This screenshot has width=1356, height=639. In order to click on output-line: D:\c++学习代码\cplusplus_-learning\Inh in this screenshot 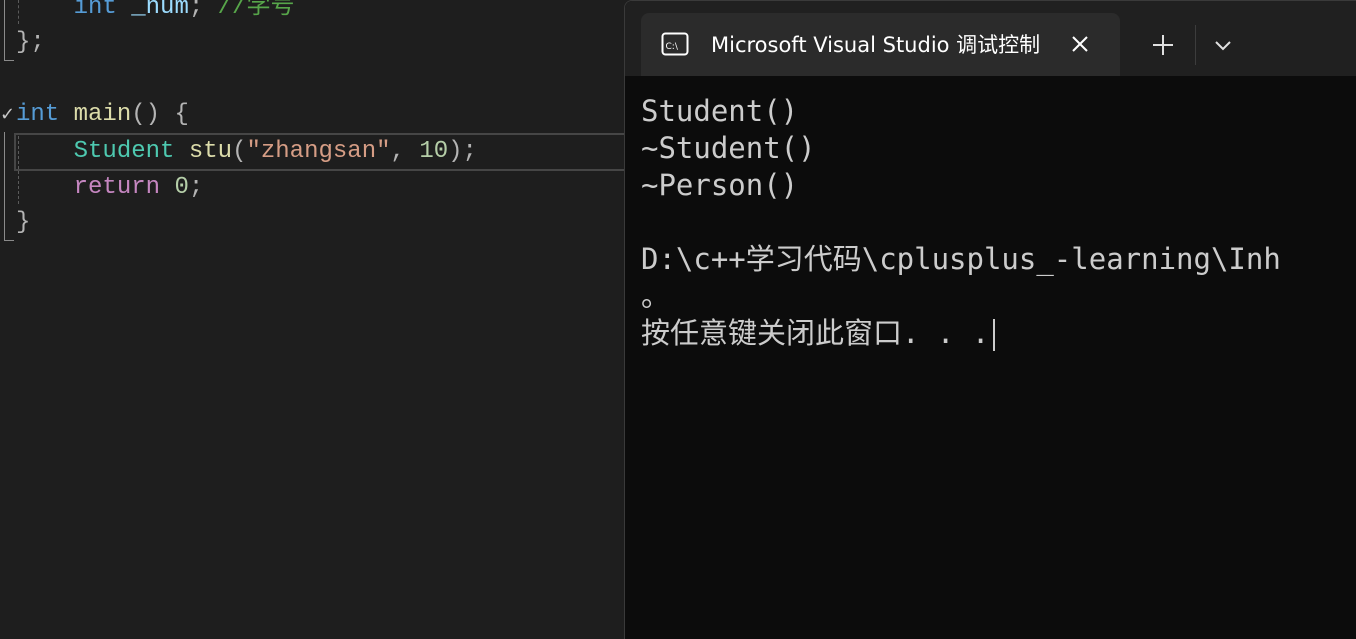, I will do `click(961, 259)`.